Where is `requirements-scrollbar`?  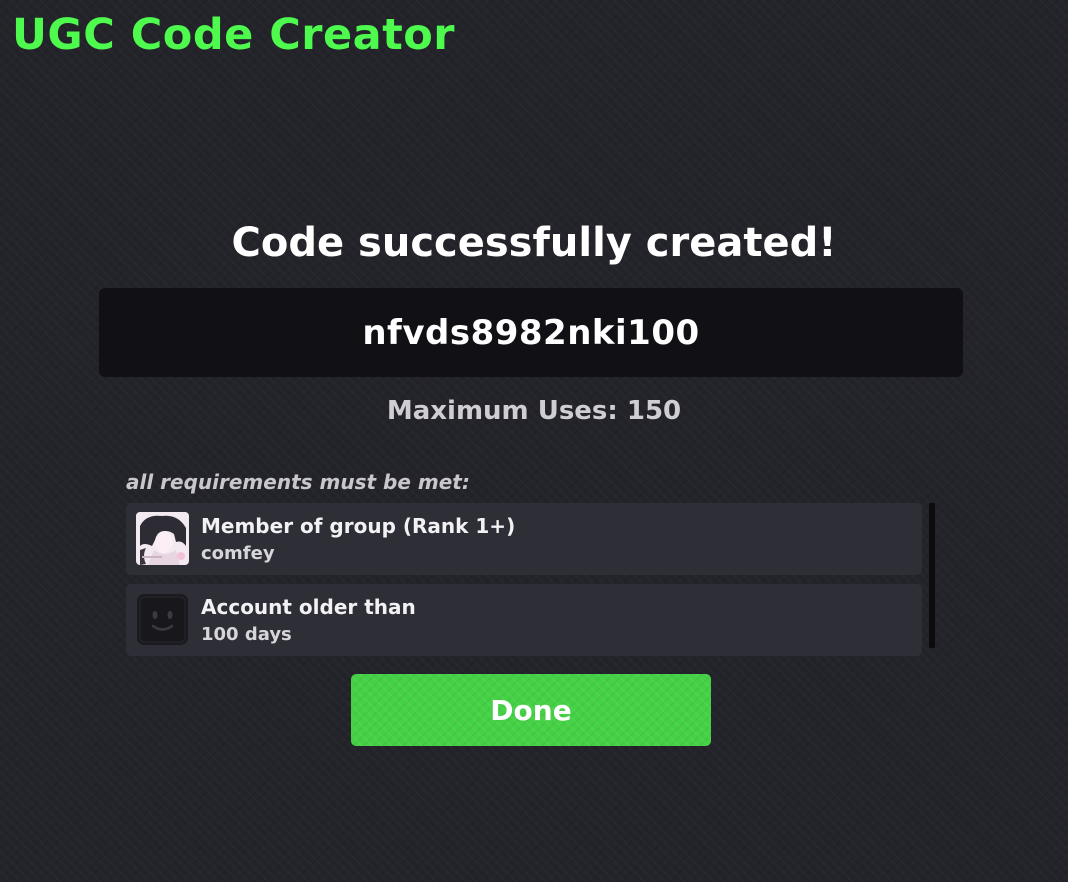 requirements-scrollbar is located at coordinates (932, 575).